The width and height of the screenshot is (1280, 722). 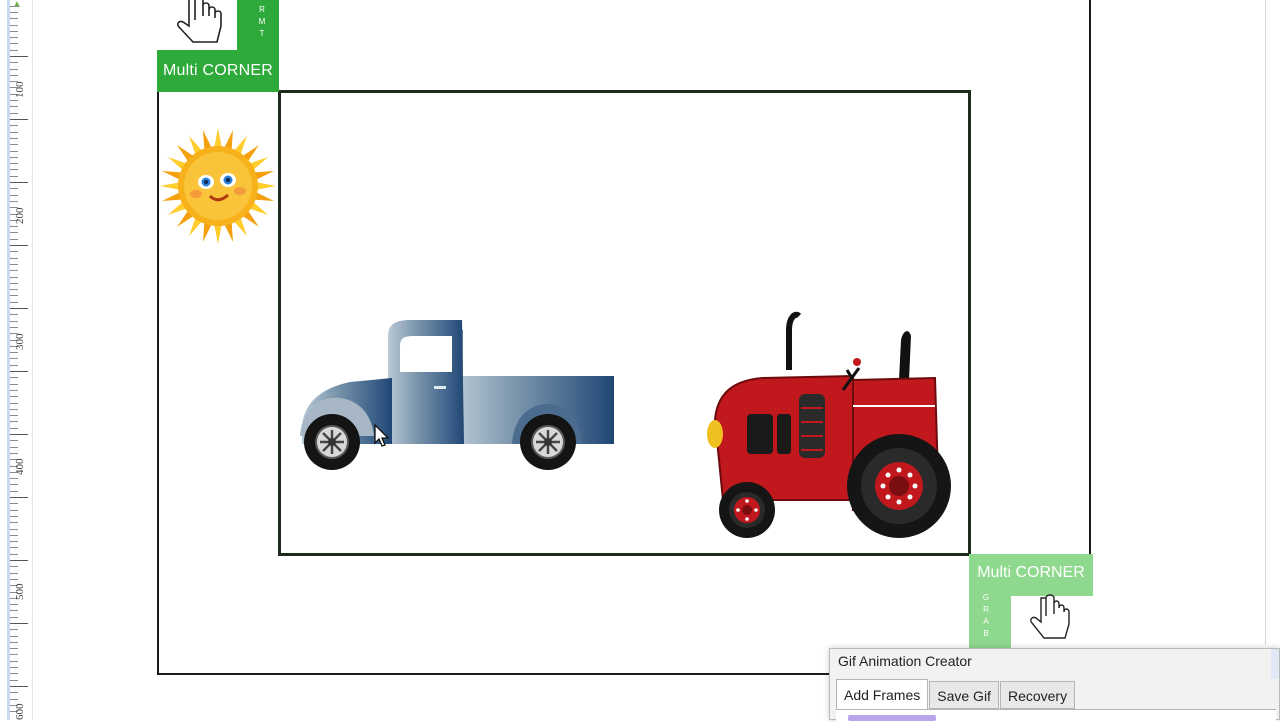 What do you see at coordinates (218, 70) in the screenshot?
I see `multi-corner-label: Multi CORNER` at bounding box center [218, 70].